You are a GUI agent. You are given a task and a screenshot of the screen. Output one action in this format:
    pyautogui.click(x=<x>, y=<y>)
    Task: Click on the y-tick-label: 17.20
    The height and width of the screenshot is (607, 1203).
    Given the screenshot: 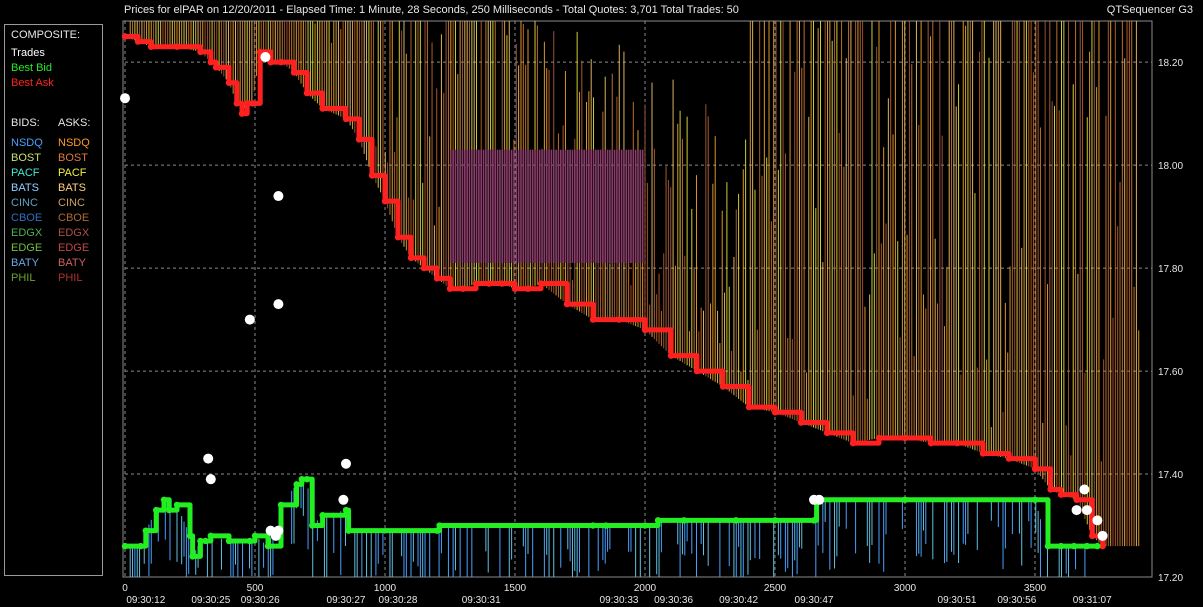 What is the action you would take?
    pyautogui.click(x=1170, y=578)
    